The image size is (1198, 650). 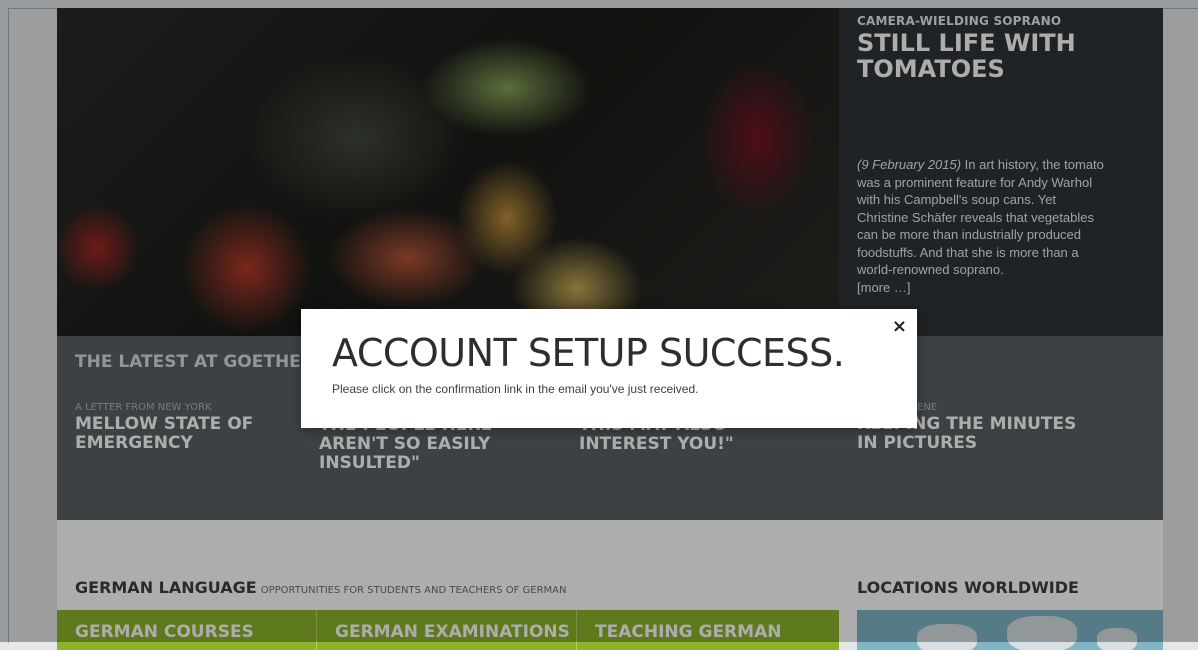 I want to click on dialog-title: ACCOUNT SETUP SUCCESS., so click(x=588, y=353).